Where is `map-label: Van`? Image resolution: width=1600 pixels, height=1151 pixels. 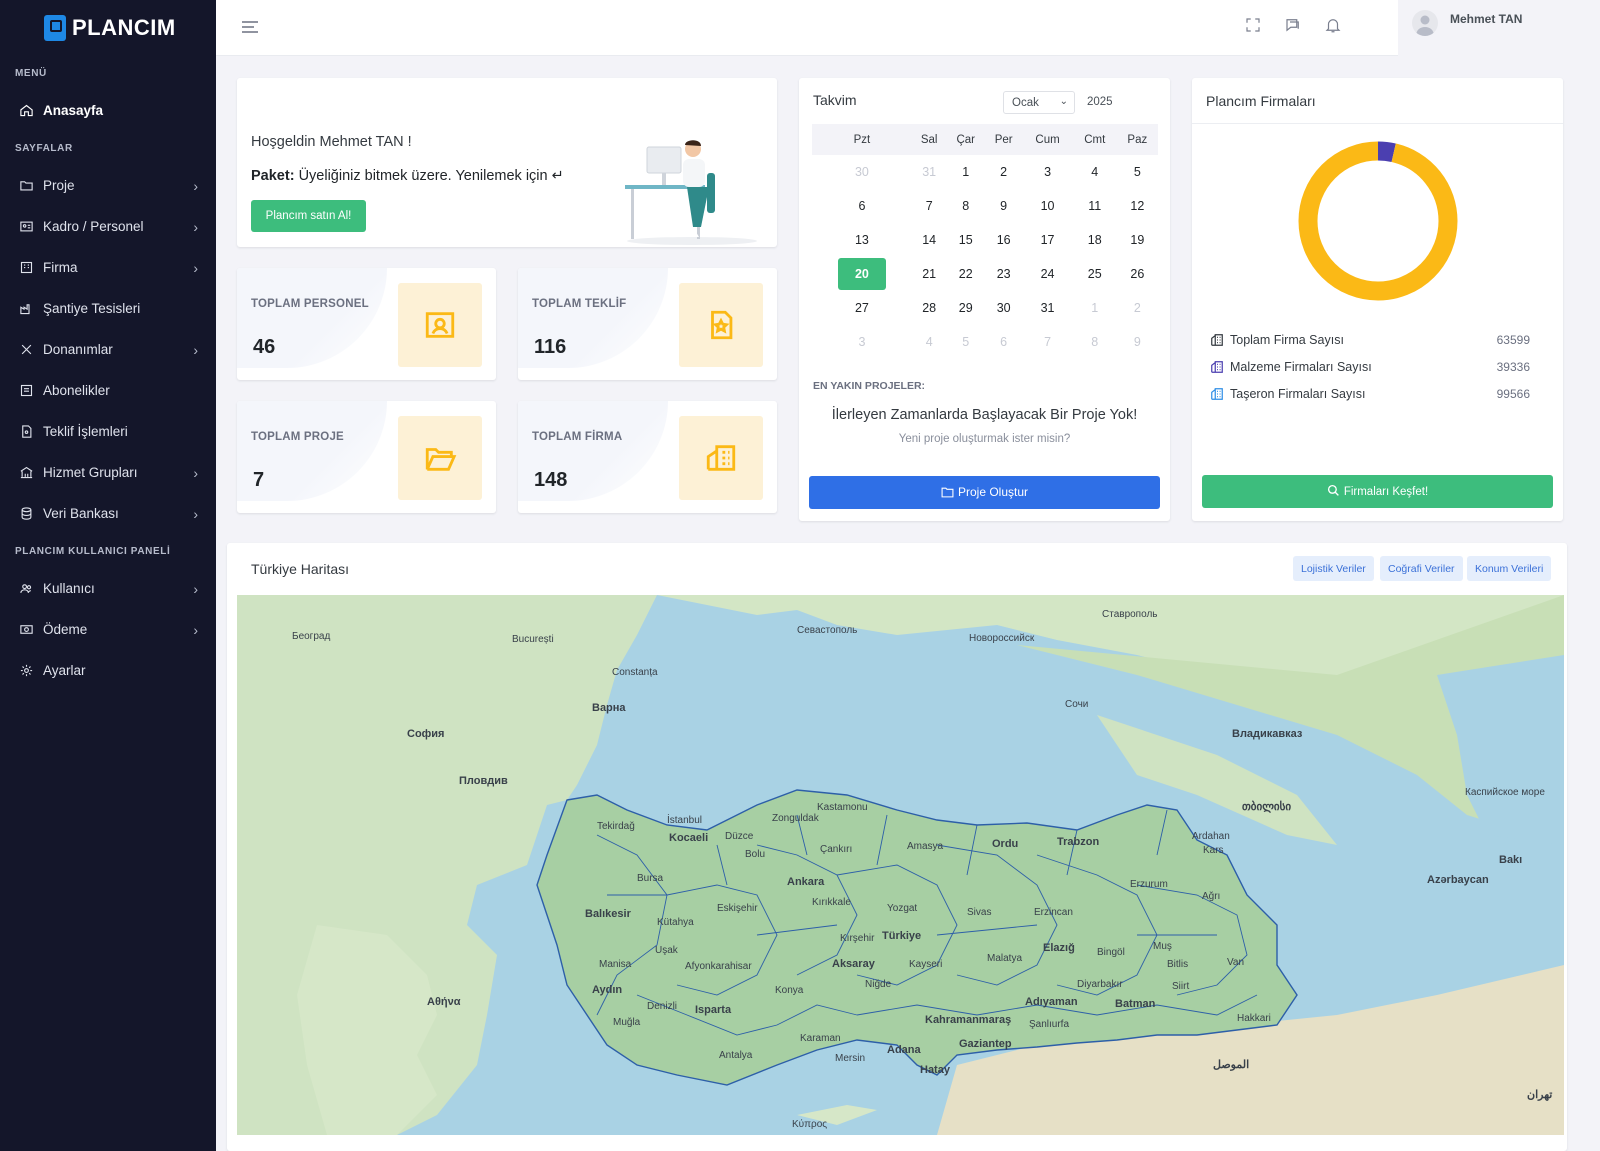 map-label: Van is located at coordinates (1235, 962).